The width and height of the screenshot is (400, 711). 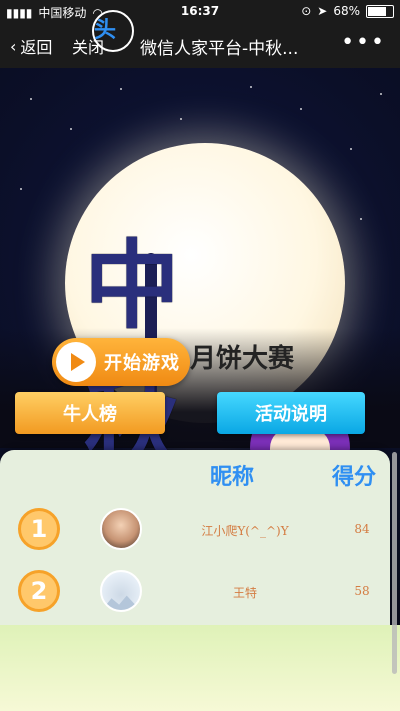 I want to click on orientation-lock-icon: ⊙, so click(x=306, y=11).